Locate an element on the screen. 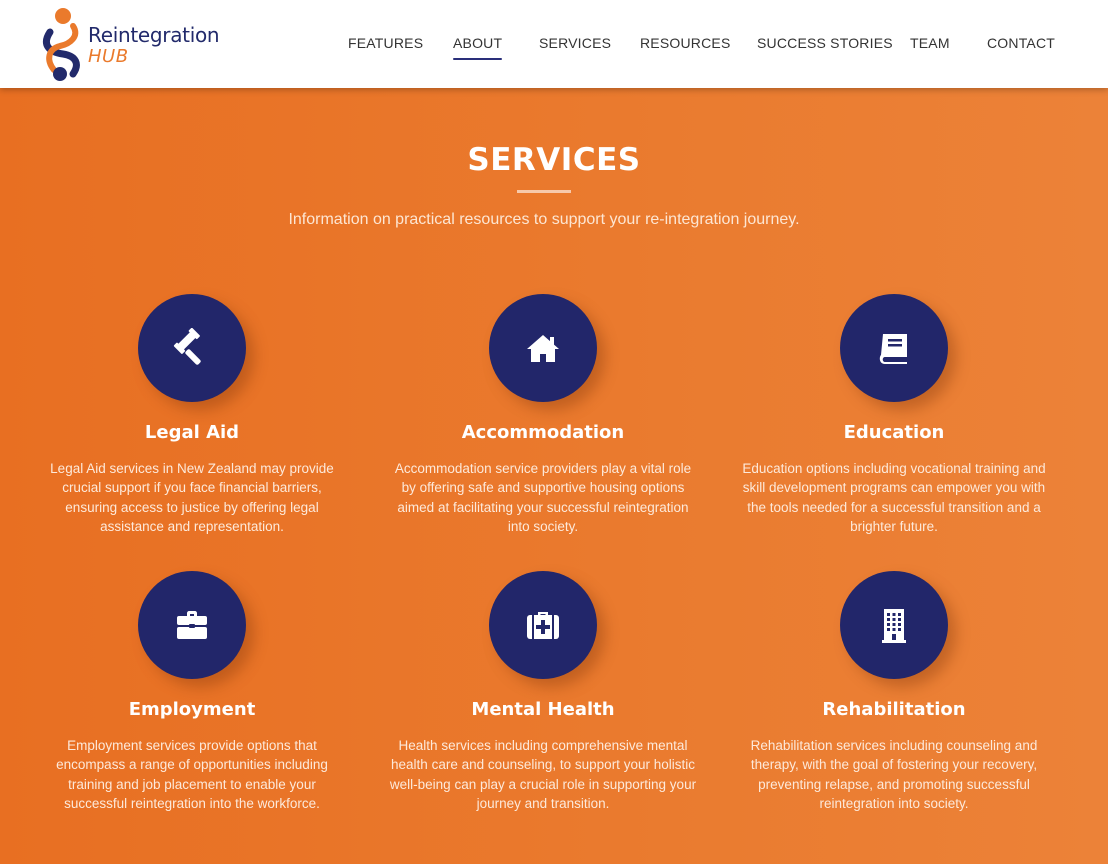 The width and height of the screenshot is (1108, 864). service-title: Employment is located at coordinates (192, 709).